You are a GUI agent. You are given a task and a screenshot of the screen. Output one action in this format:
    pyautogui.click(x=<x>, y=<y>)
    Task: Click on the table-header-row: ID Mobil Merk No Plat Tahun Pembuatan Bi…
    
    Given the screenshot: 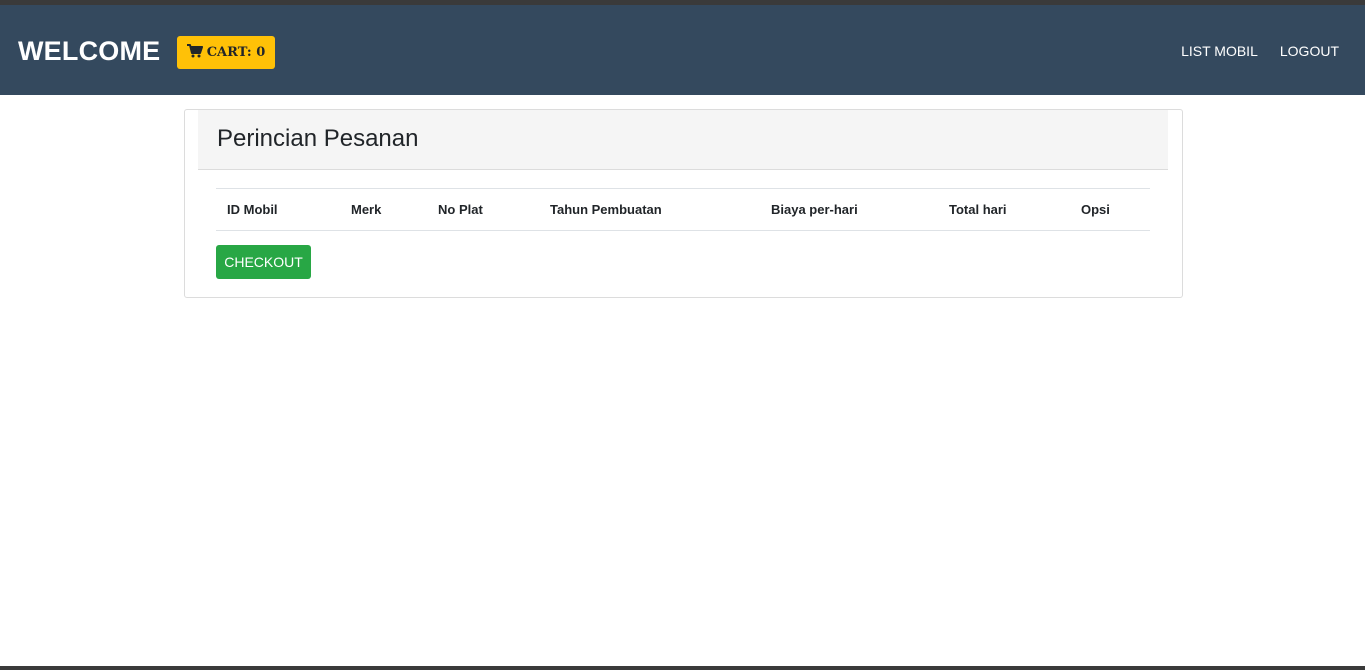 What is the action you would take?
    pyautogui.click(x=683, y=209)
    